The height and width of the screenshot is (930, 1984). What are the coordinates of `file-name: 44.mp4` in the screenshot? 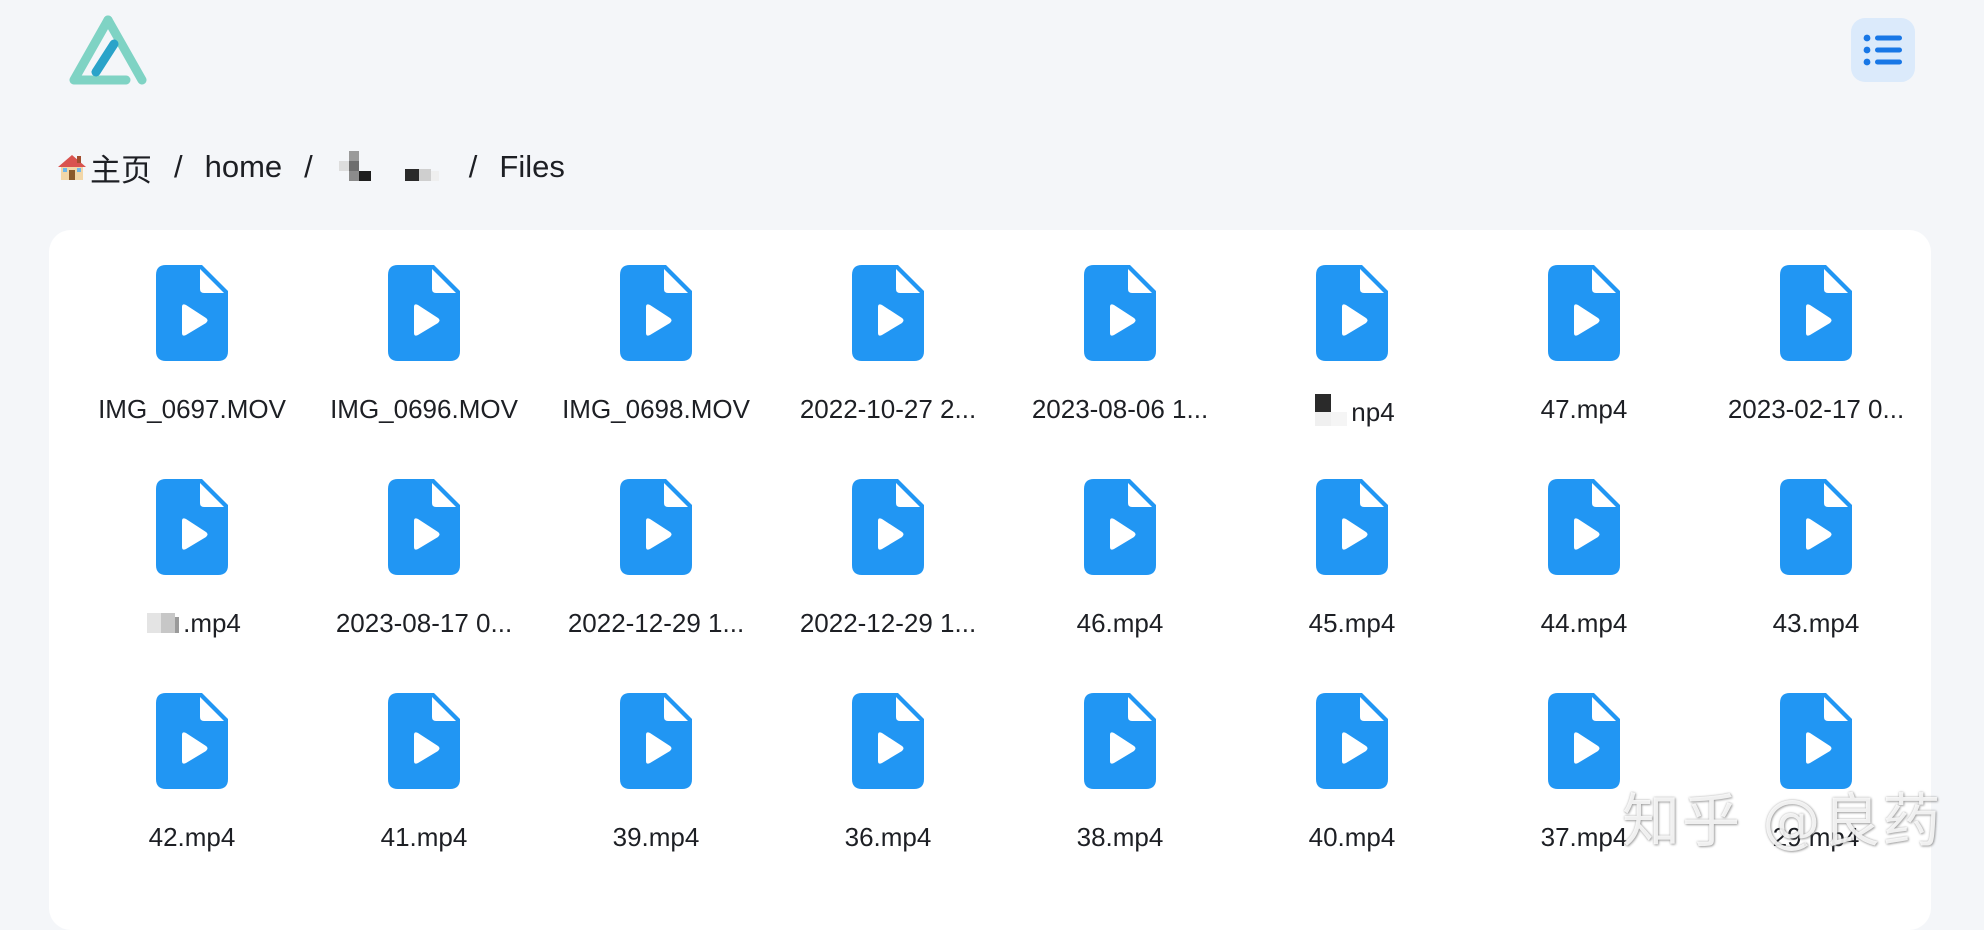 It's located at (1584, 623).